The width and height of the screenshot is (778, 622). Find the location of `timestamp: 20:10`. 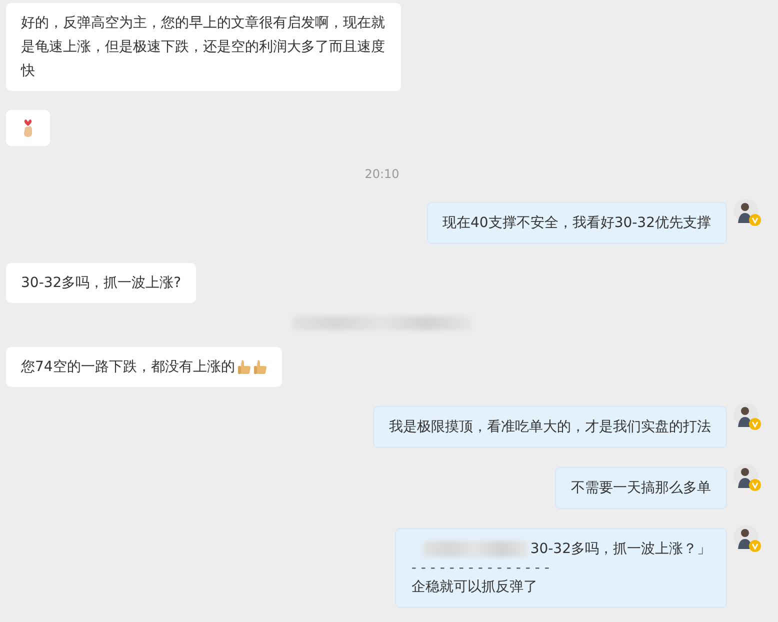

timestamp: 20:10 is located at coordinates (382, 174).